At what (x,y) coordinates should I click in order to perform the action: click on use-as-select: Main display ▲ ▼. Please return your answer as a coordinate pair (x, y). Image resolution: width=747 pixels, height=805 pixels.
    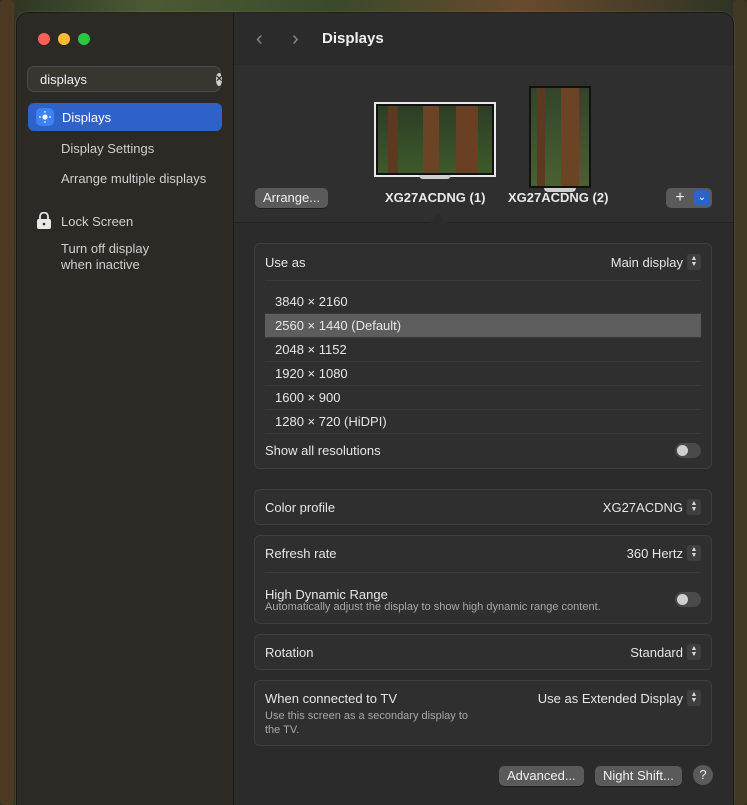
    Looking at the image, I should click on (656, 262).